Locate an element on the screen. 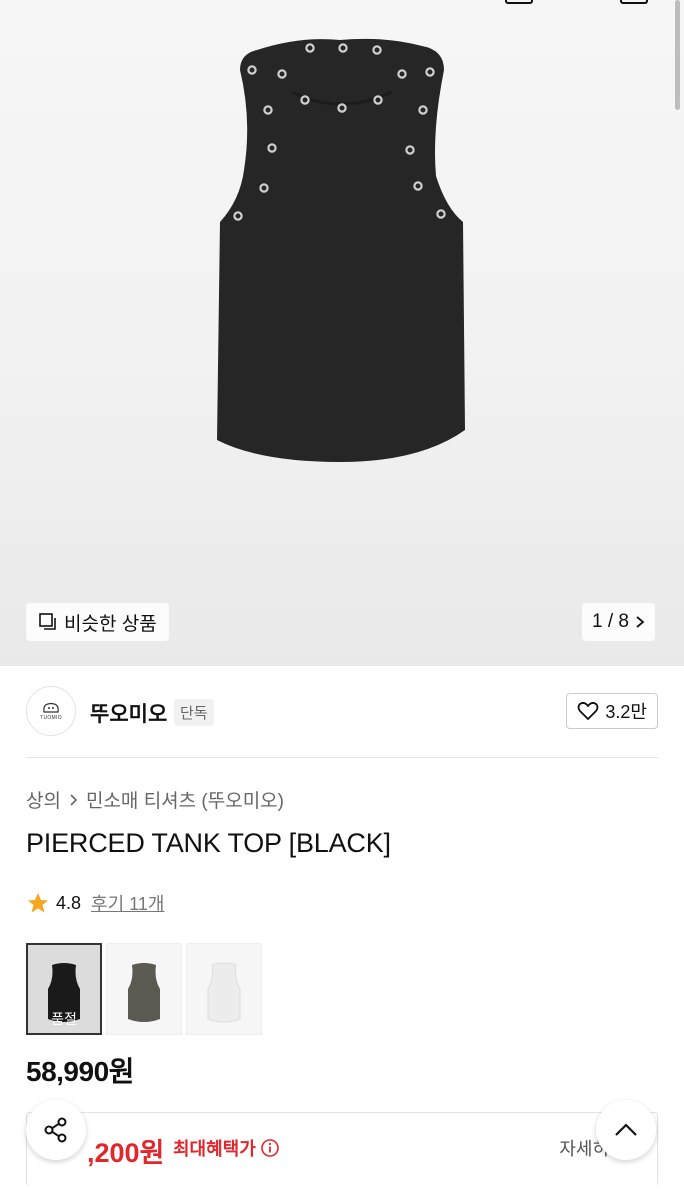 Image resolution: width=684 pixels, height=1200 pixels. rating: 4.8 후기 11개 is located at coordinates (95, 903).